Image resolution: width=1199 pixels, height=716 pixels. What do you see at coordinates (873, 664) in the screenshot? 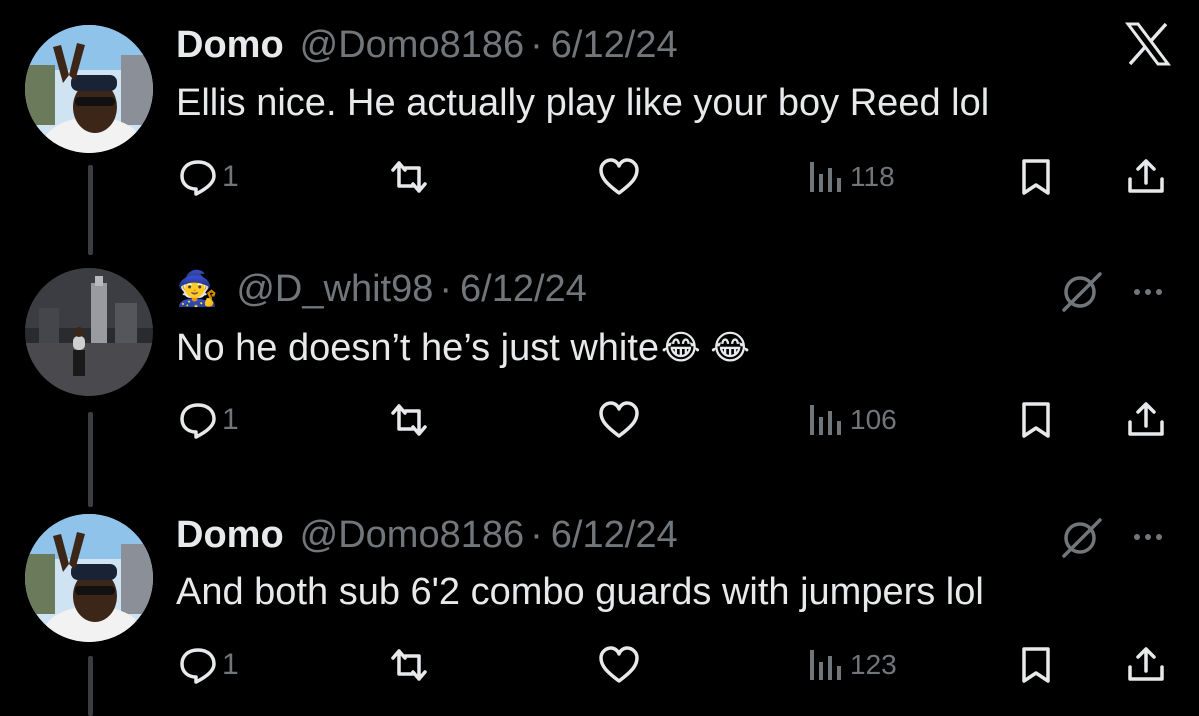
I see `view-count: 123` at bounding box center [873, 664].